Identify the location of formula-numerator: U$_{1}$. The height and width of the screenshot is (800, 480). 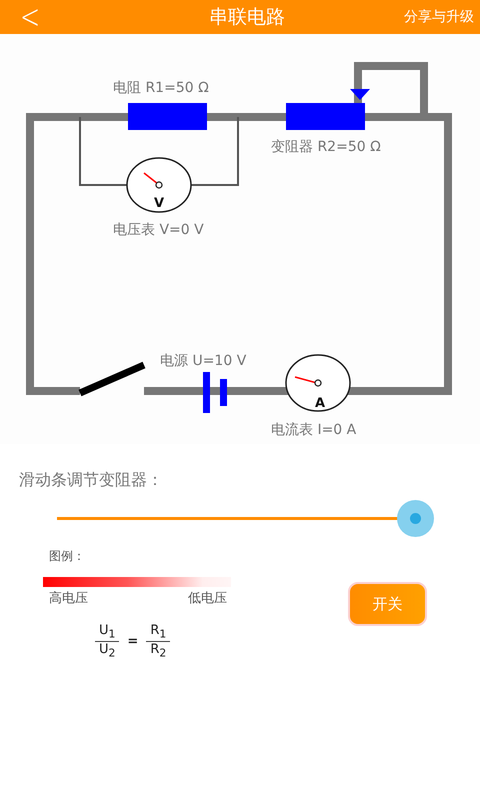
(107, 632).